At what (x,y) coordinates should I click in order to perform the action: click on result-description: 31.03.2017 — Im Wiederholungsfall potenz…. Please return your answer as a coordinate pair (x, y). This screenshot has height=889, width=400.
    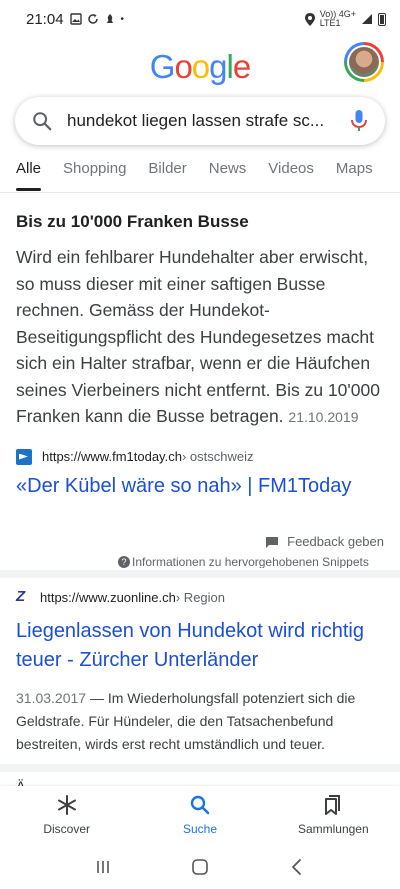
    Looking at the image, I should click on (201, 721).